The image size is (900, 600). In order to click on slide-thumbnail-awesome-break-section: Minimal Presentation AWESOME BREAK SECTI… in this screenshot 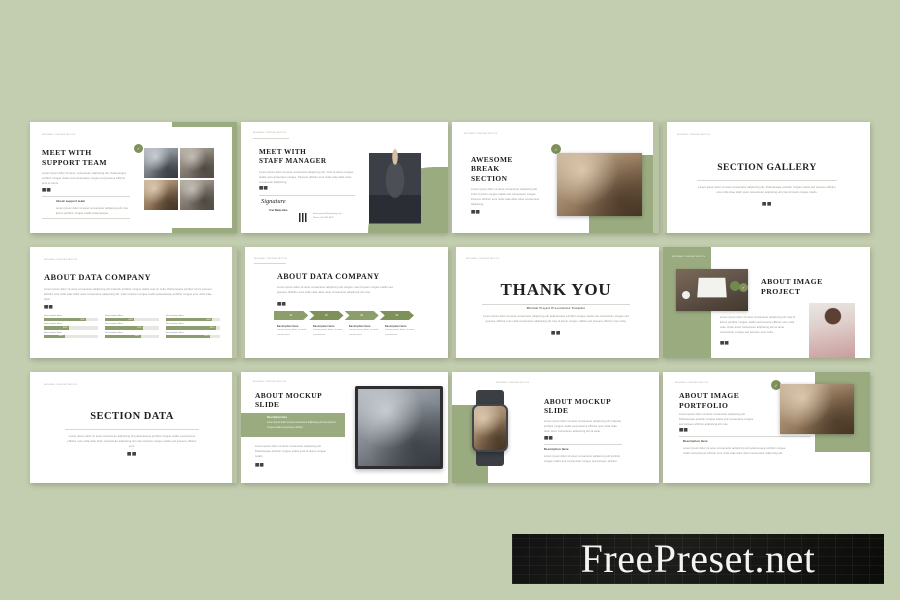, I will do `click(555, 177)`.